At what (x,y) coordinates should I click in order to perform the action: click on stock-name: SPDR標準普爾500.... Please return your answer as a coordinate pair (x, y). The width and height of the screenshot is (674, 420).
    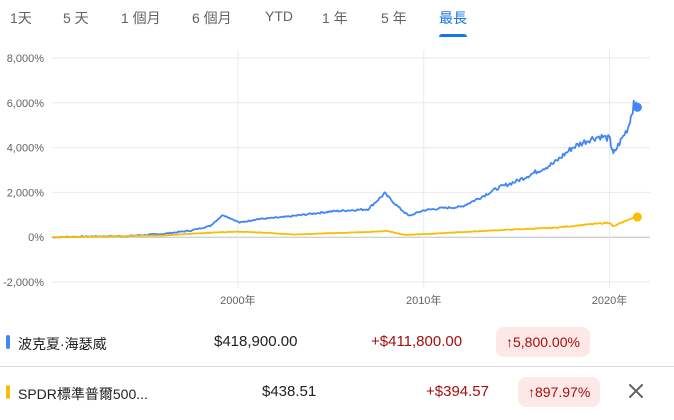
    Looking at the image, I should click on (83, 394).